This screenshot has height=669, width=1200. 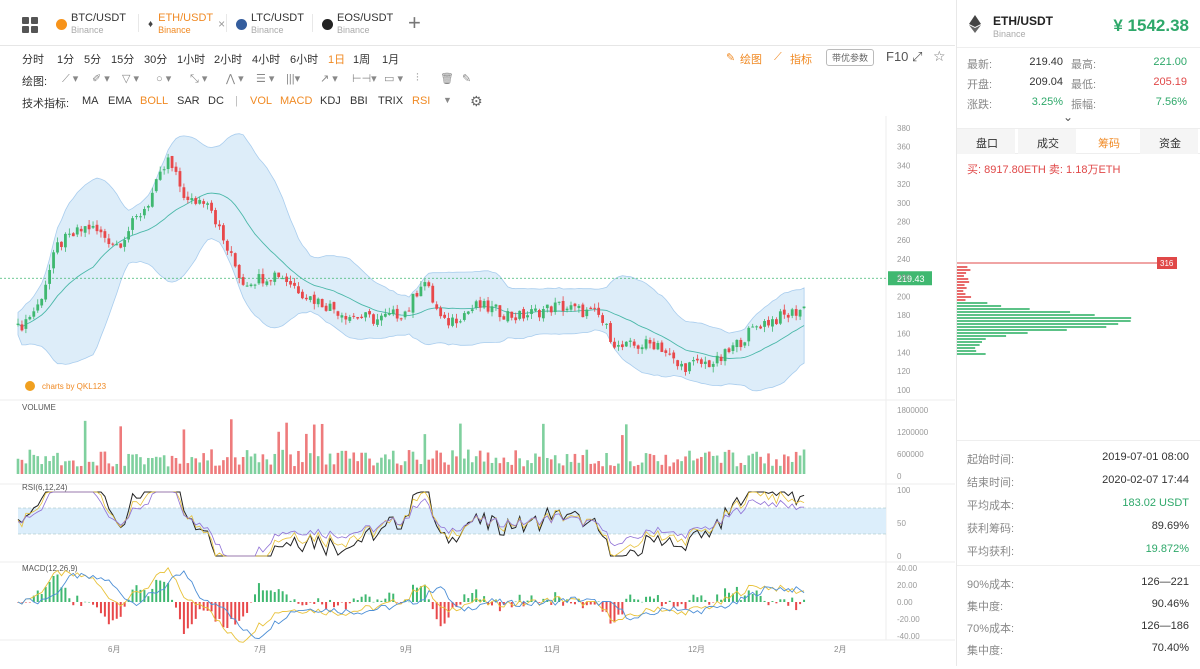 I want to click on timeframe-11: 1月, so click(x=390, y=59).